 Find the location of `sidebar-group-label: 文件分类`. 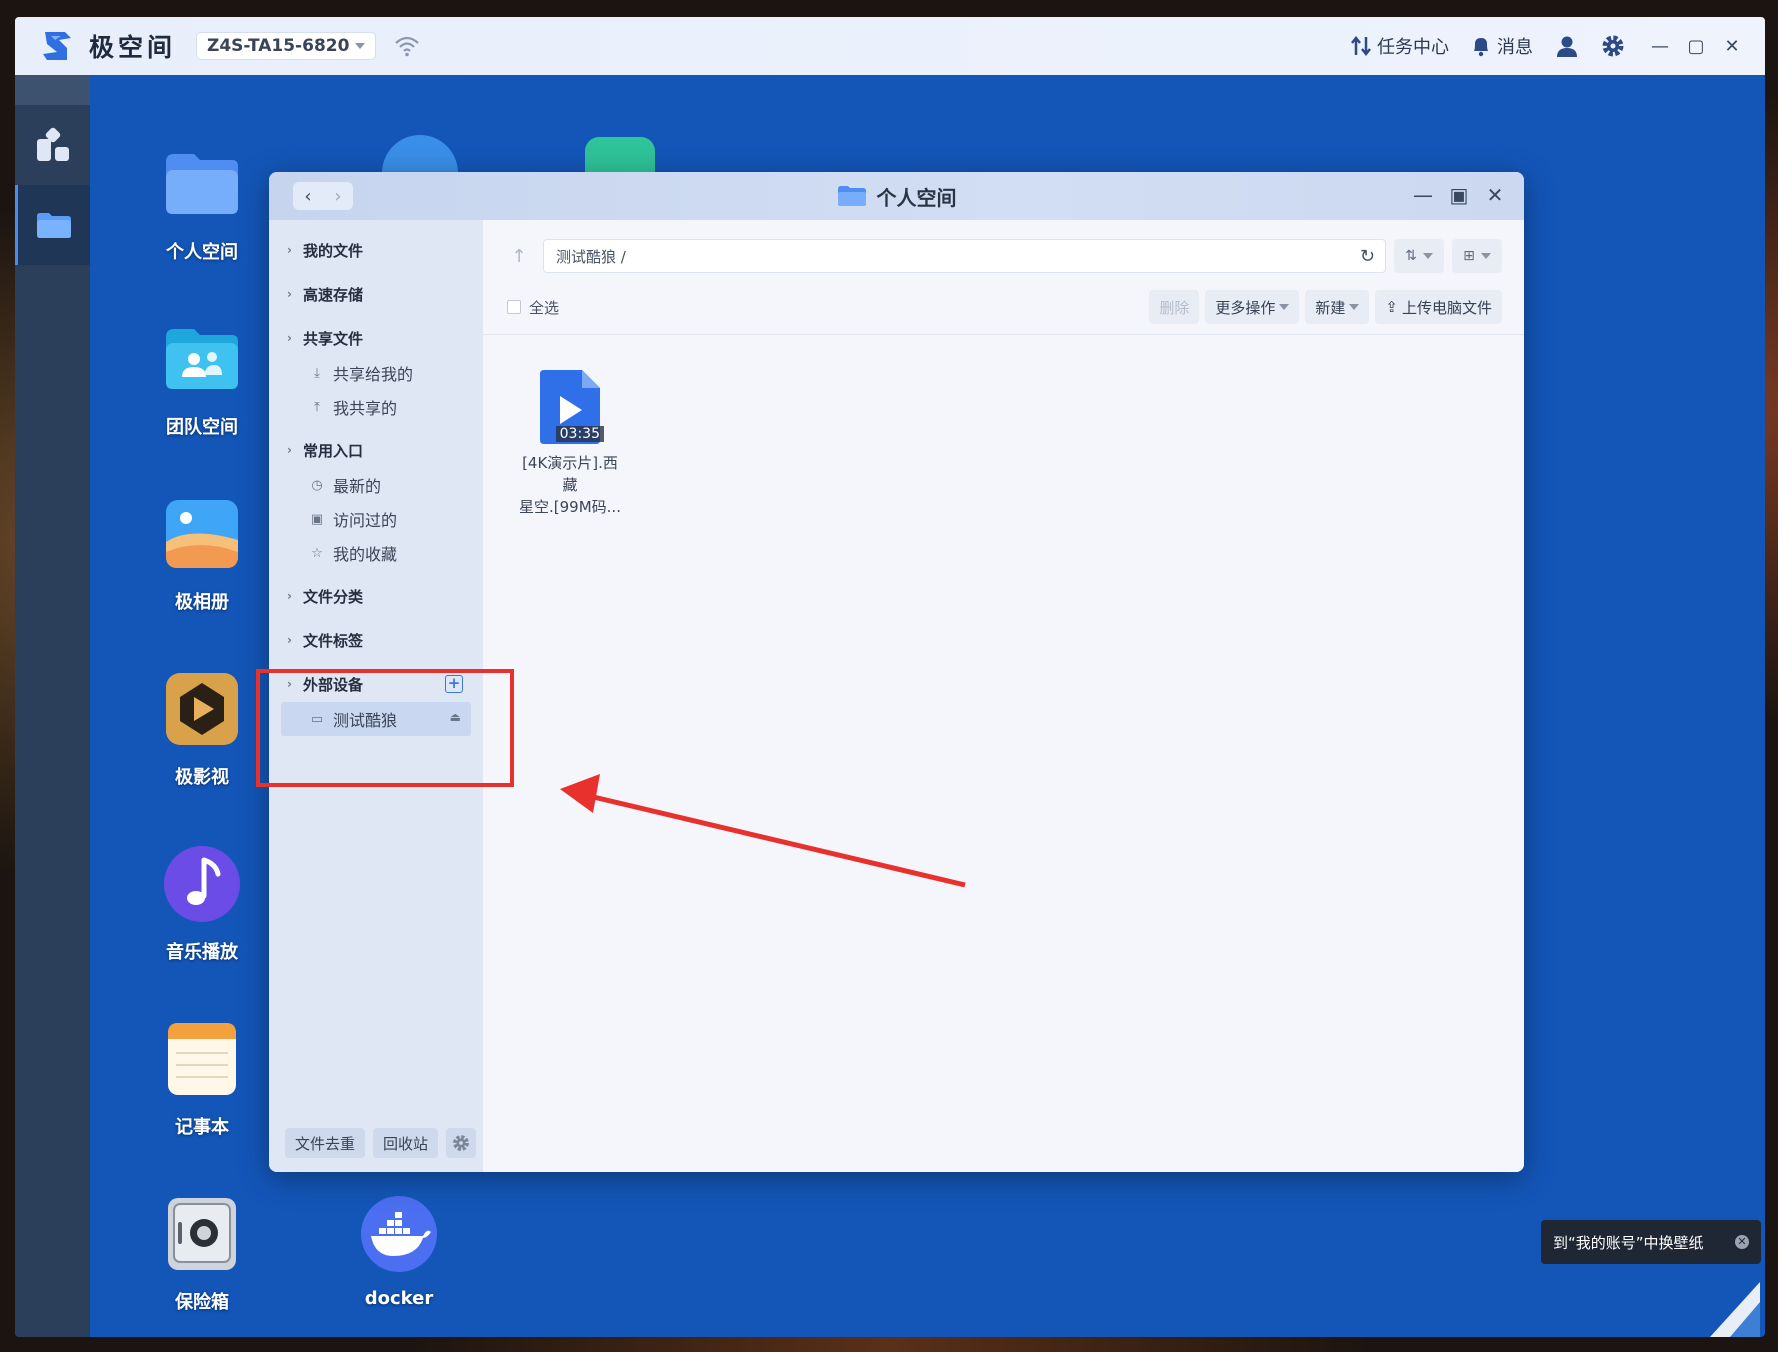

sidebar-group-label: 文件分类 is located at coordinates (333, 596).